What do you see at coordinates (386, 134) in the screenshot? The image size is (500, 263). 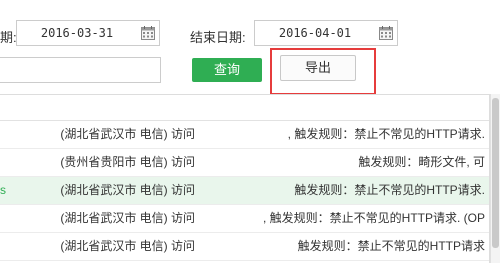 I see `row-rule: , 触发规则：禁止不常见的HTTP请求.` at bounding box center [386, 134].